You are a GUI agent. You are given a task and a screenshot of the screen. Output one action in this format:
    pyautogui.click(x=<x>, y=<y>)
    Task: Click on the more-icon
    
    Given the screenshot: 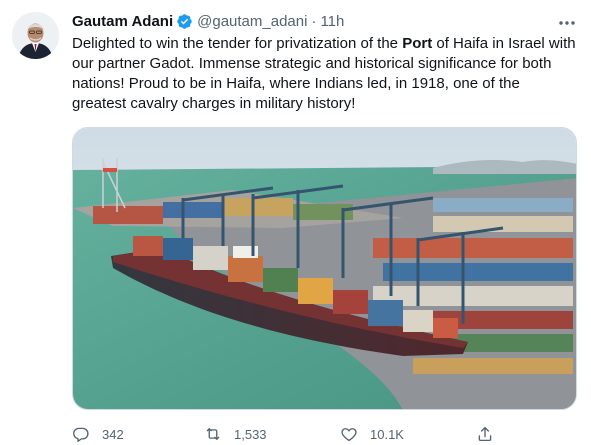 What is the action you would take?
    pyautogui.click(x=567, y=23)
    